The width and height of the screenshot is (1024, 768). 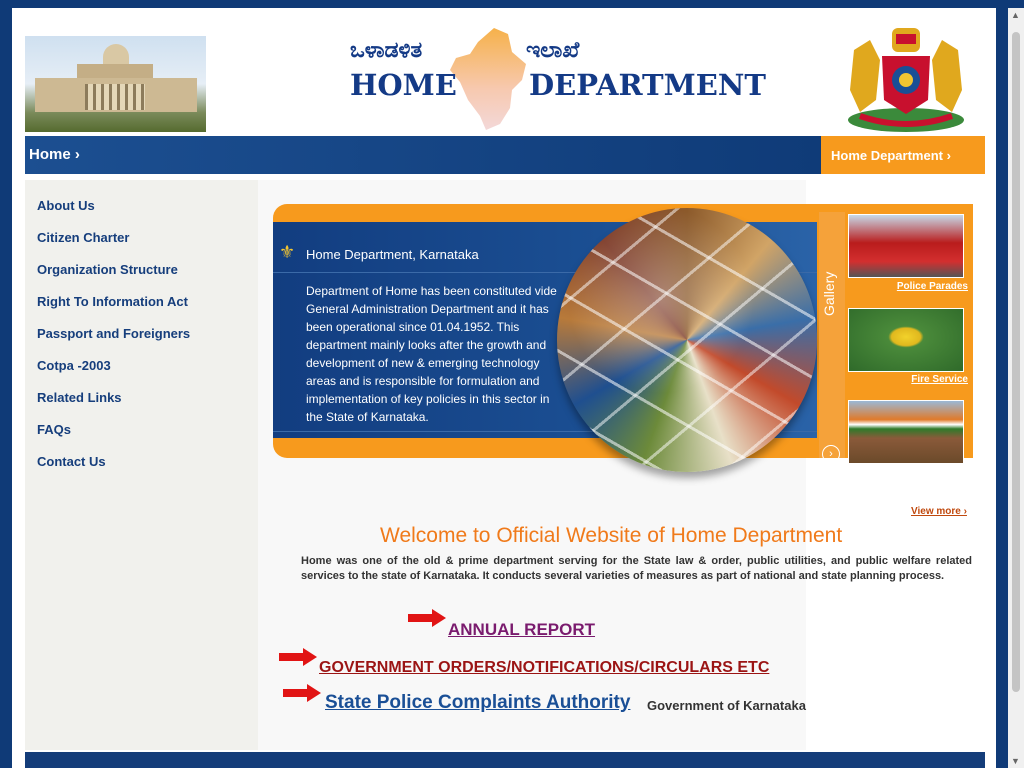 I want to click on annual-report-link: ANNUAL REPORT, so click(x=521, y=630).